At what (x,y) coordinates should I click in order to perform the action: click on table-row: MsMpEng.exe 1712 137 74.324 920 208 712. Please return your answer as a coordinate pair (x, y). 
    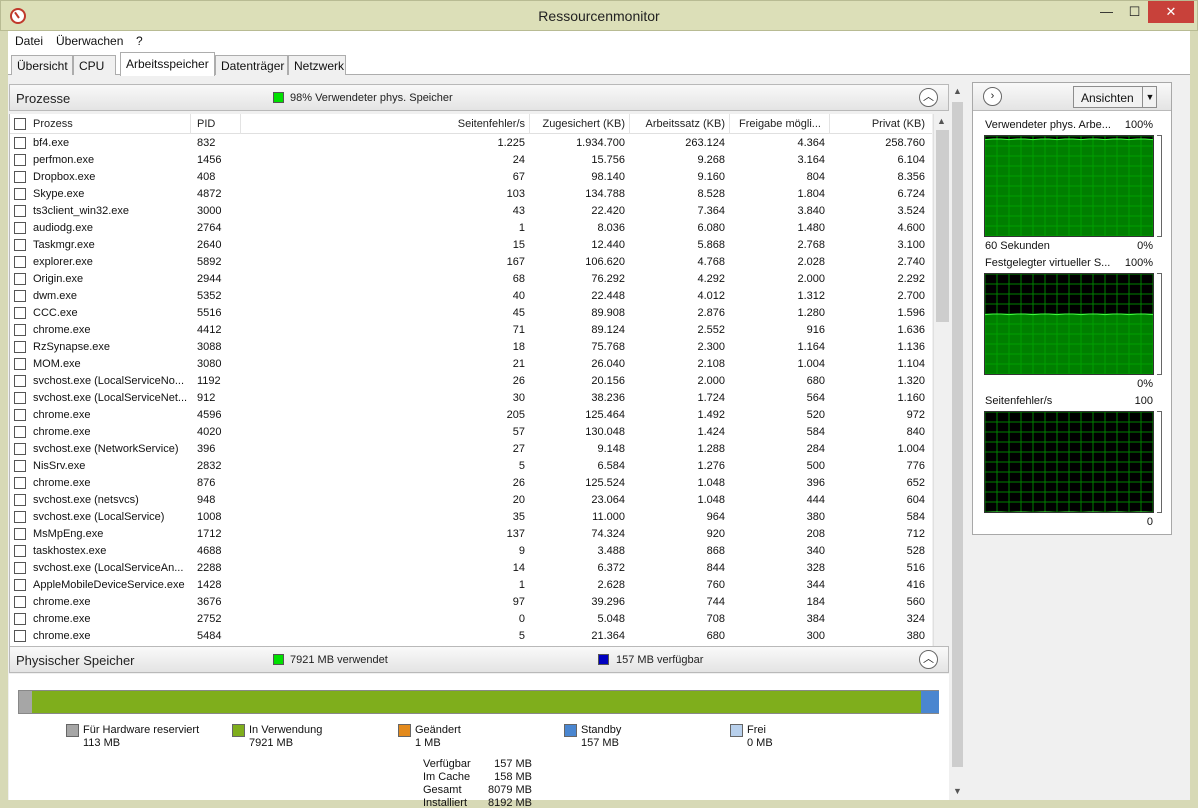
    Looking at the image, I should click on (471, 534).